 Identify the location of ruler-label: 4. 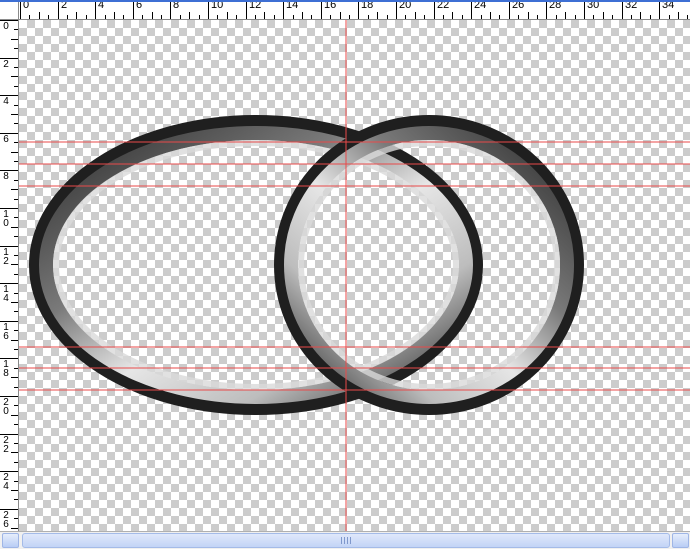
(6, 101).